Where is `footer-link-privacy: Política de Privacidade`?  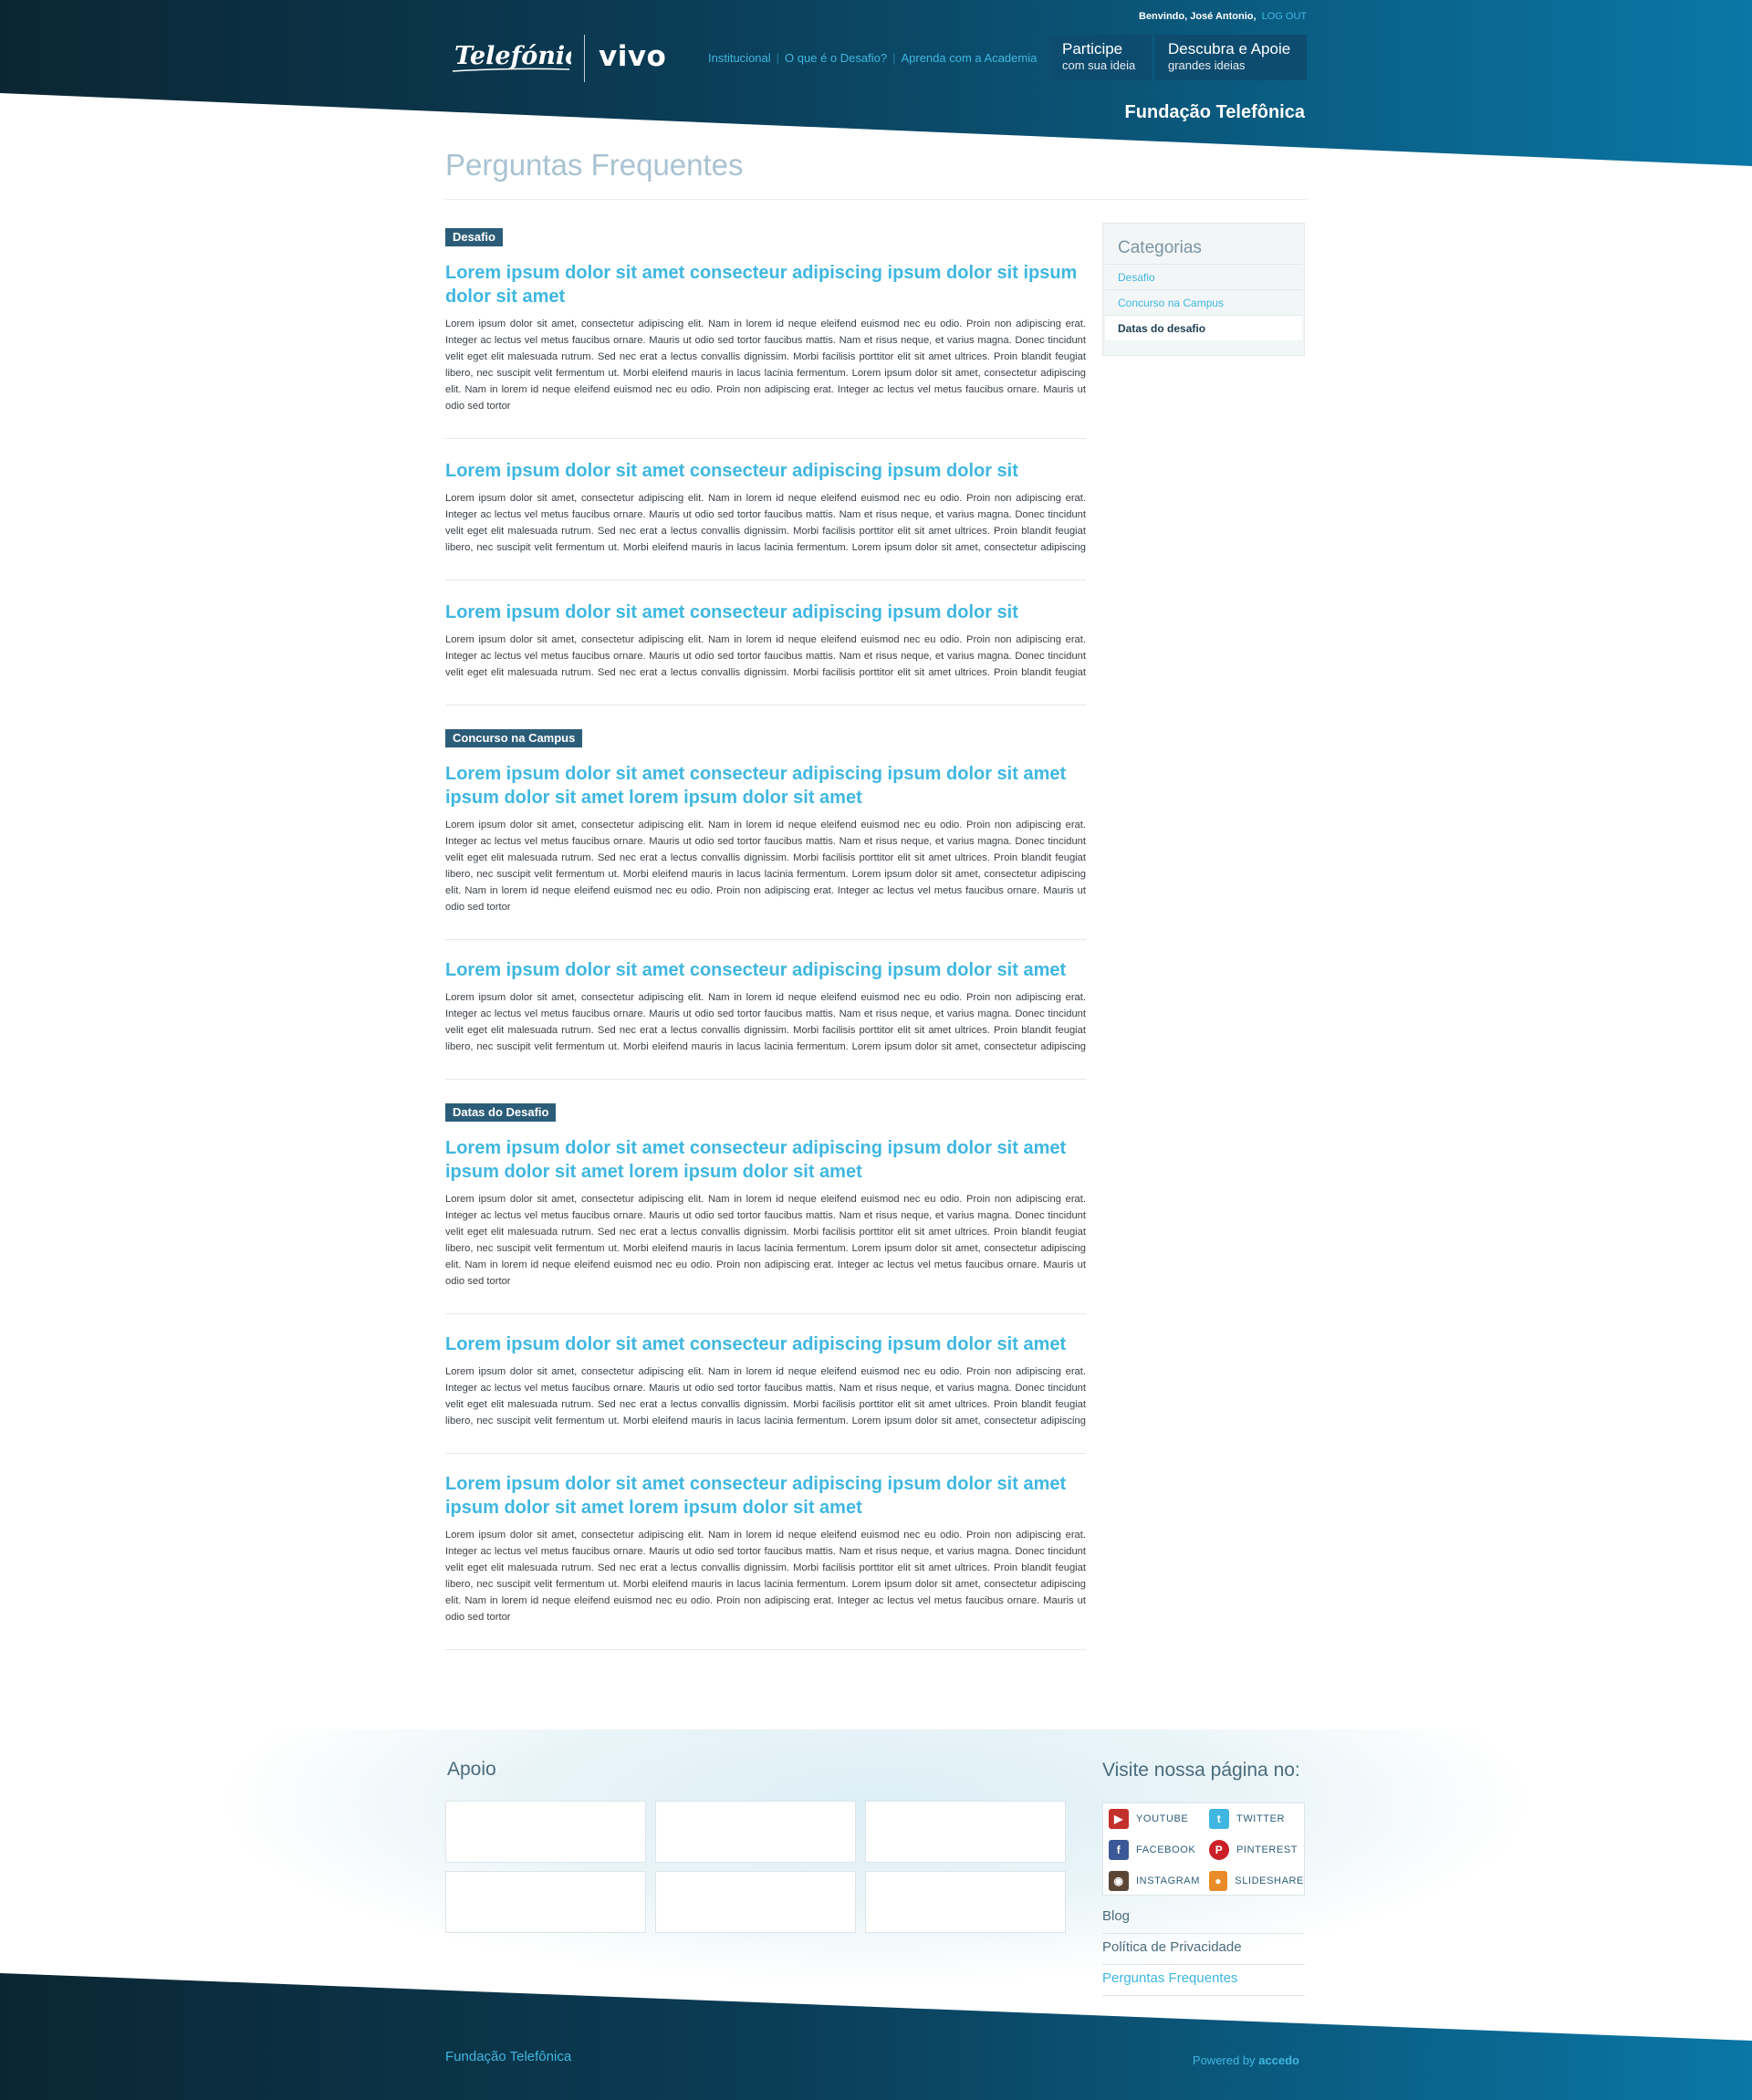 footer-link-privacy: Política de Privacidade is located at coordinates (1203, 1949).